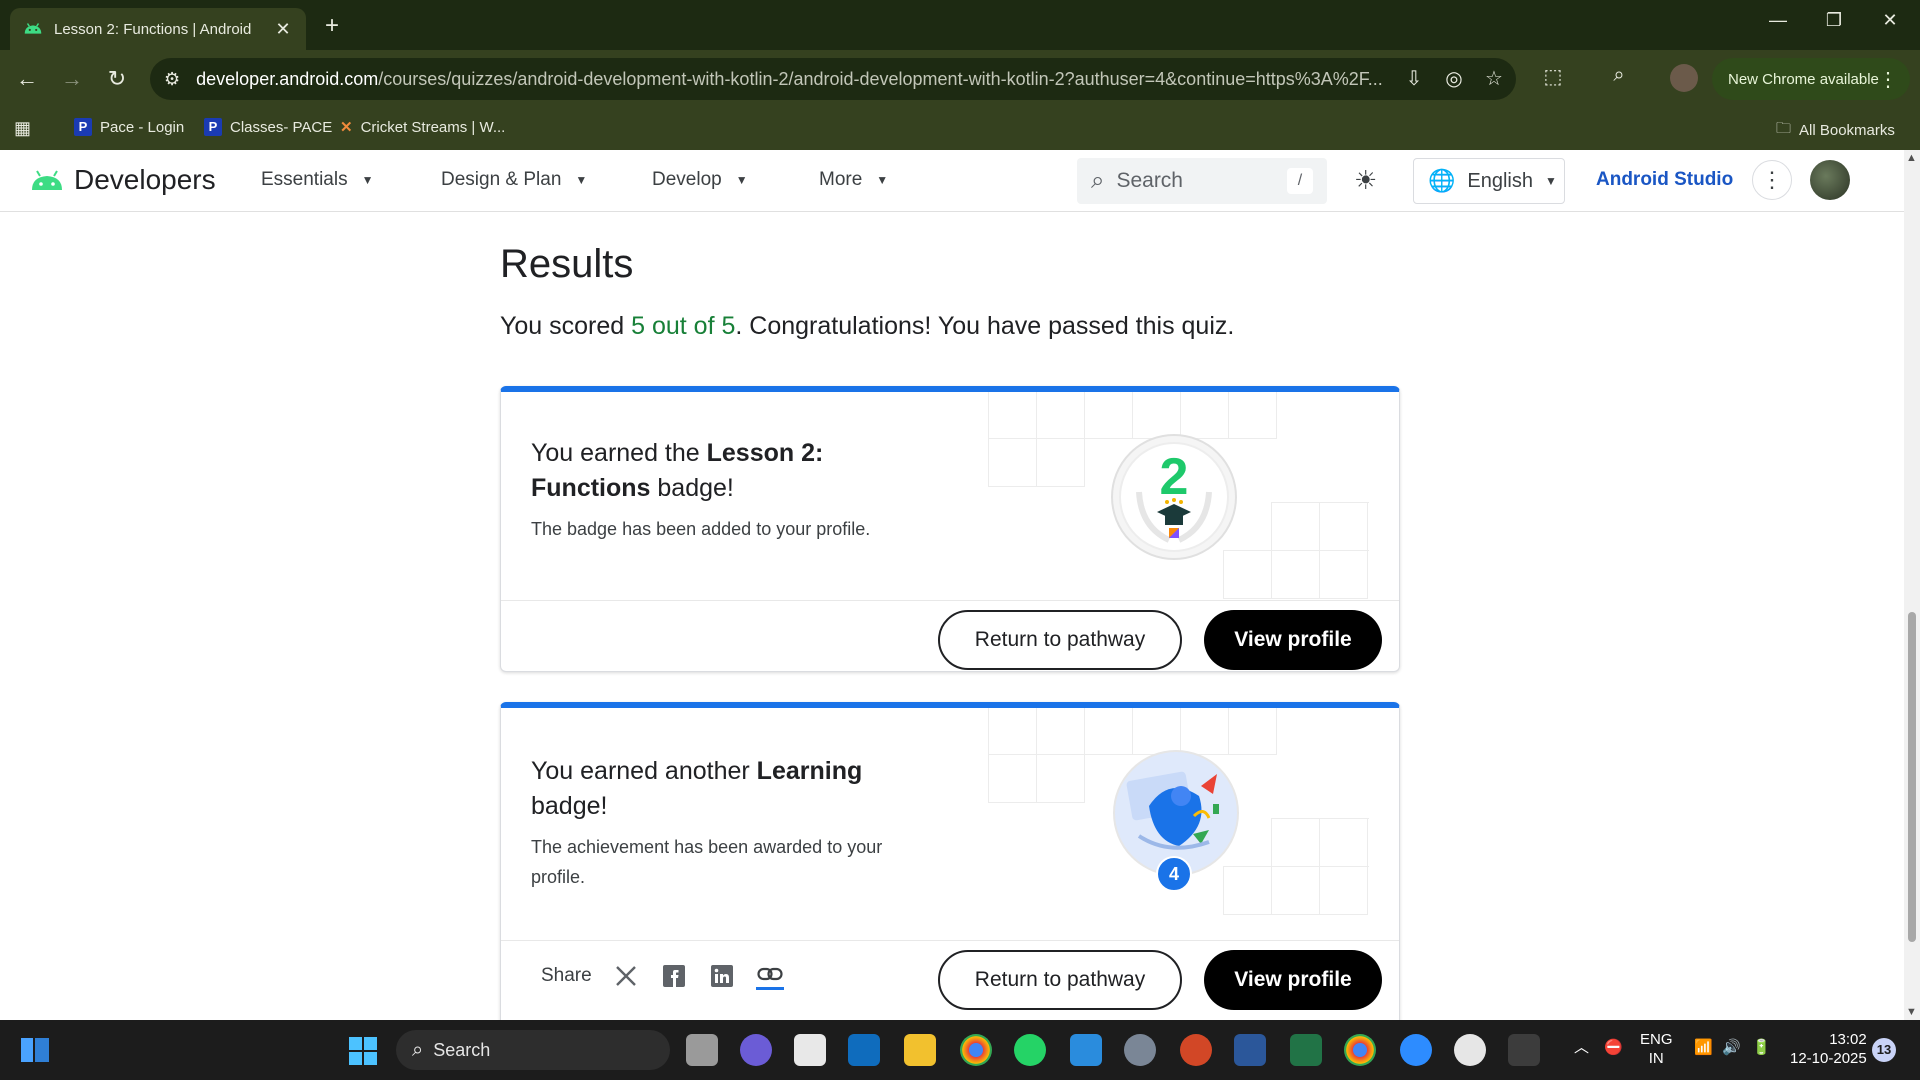  What do you see at coordinates (1202, 181) in the screenshot?
I see `site-search-input: ⌕ Search /` at bounding box center [1202, 181].